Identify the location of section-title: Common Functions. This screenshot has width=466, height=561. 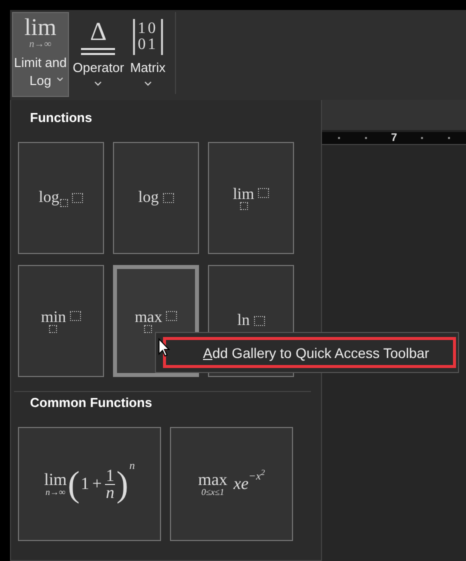
(92, 403).